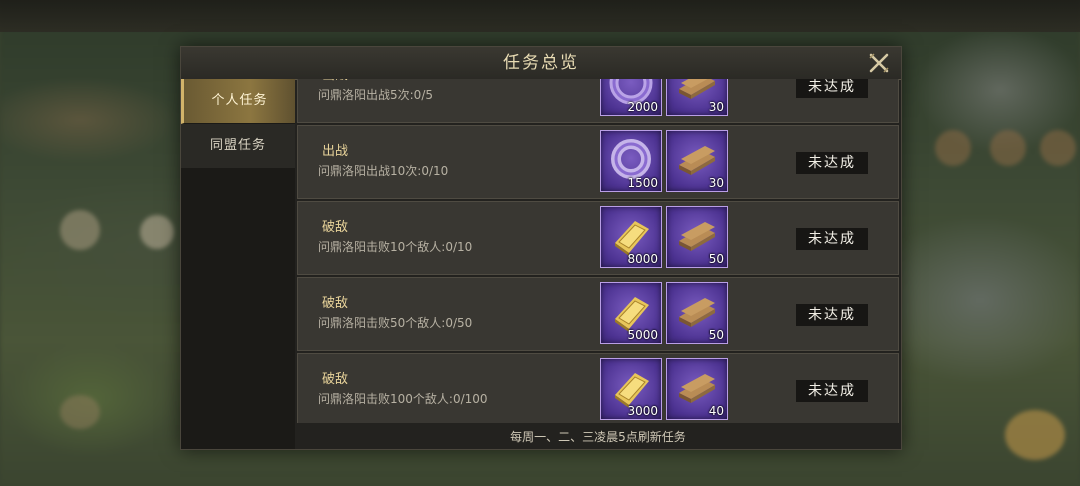  Describe the element at coordinates (383, 171) in the screenshot. I see `task-description: 问鼎洛阳出战10次:0/10` at that location.